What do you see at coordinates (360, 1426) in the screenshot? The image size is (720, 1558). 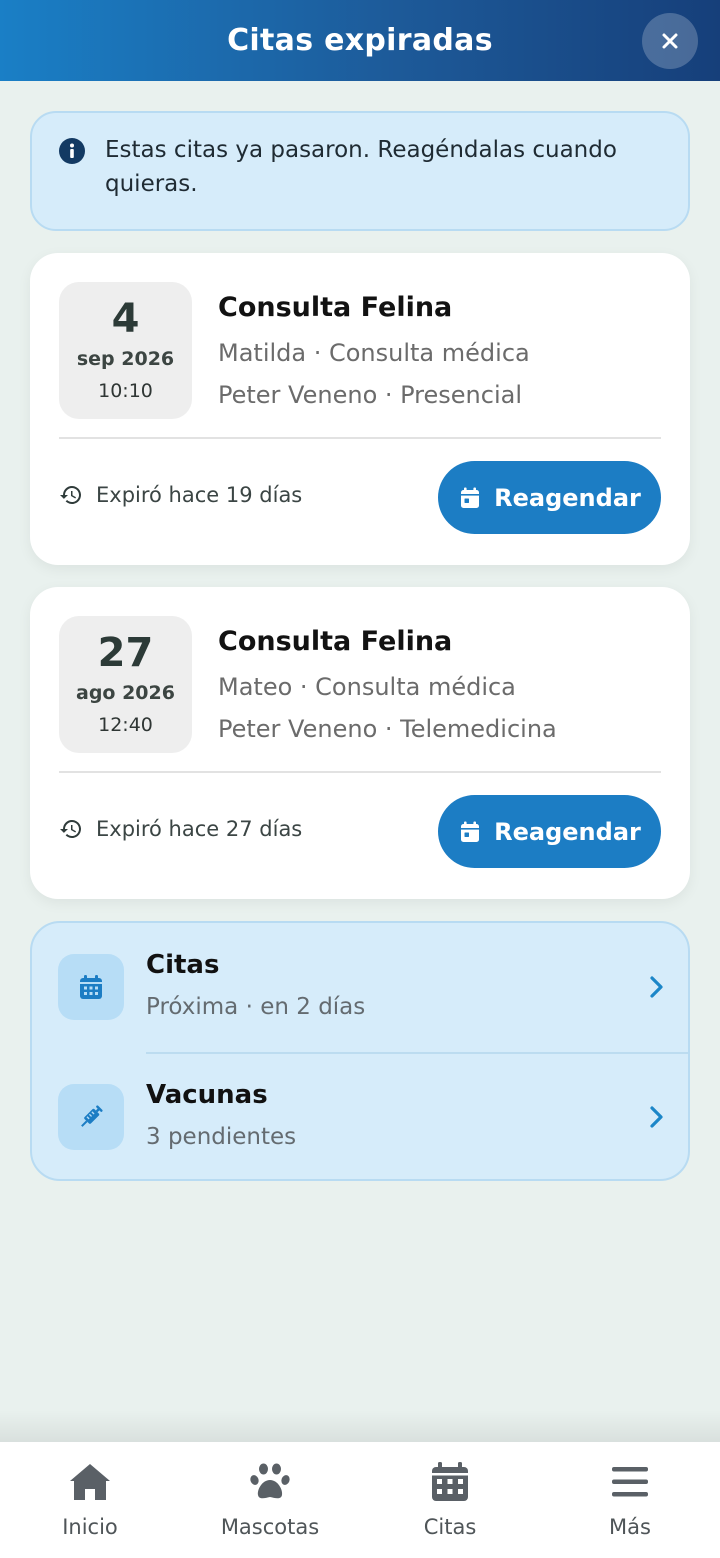 I see `bottom-nav-shadow` at bounding box center [360, 1426].